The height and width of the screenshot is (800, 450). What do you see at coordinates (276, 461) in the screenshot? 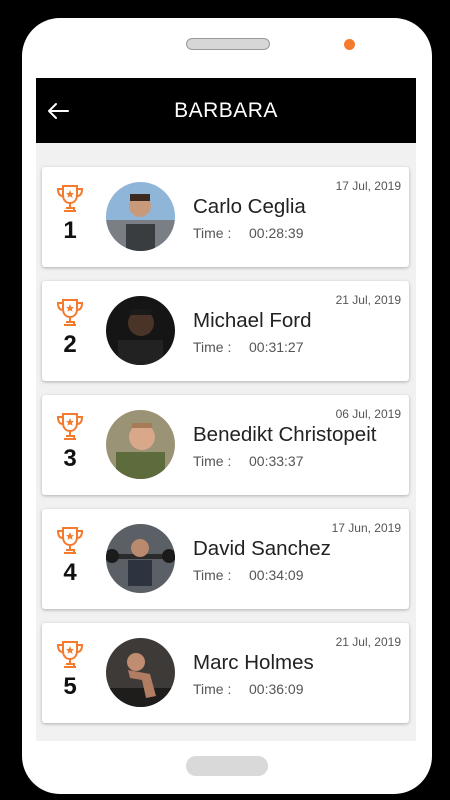
I see `time-value: 00:33:37` at bounding box center [276, 461].